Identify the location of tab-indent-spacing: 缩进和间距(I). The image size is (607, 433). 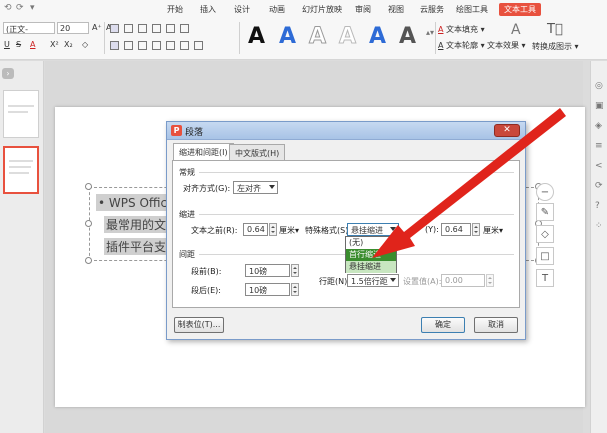
(203, 152).